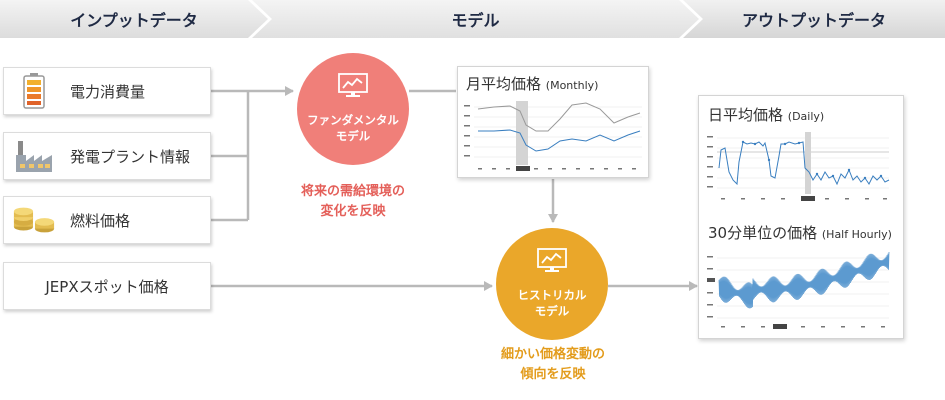  I want to click on input-label: JEPXスポット価格, so click(107, 286).